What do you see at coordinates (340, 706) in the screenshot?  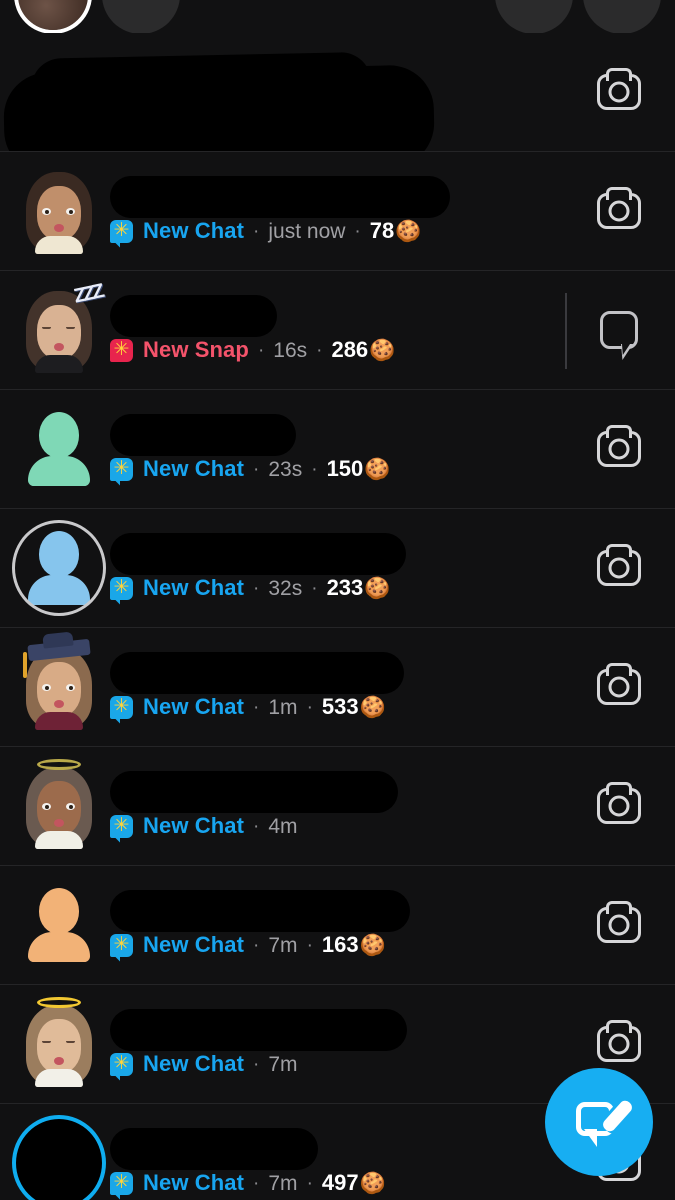 I see `streak-count: 533` at bounding box center [340, 706].